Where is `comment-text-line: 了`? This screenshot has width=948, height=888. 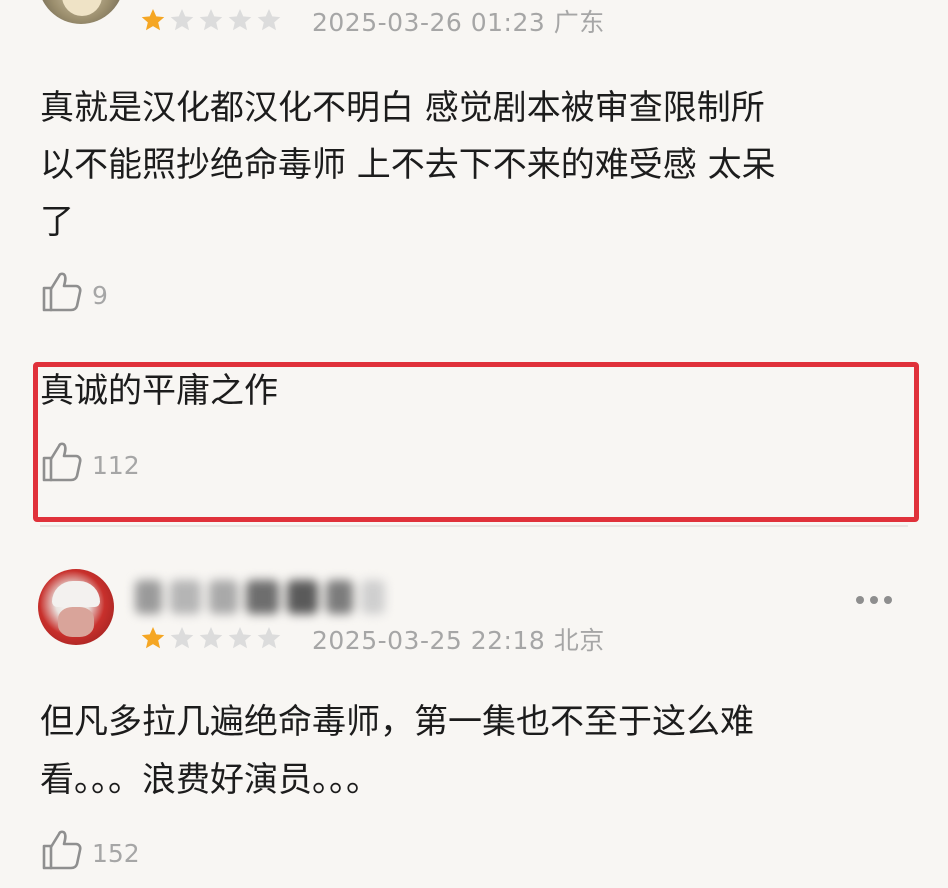
comment-text-line: 了 is located at coordinates (57, 222).